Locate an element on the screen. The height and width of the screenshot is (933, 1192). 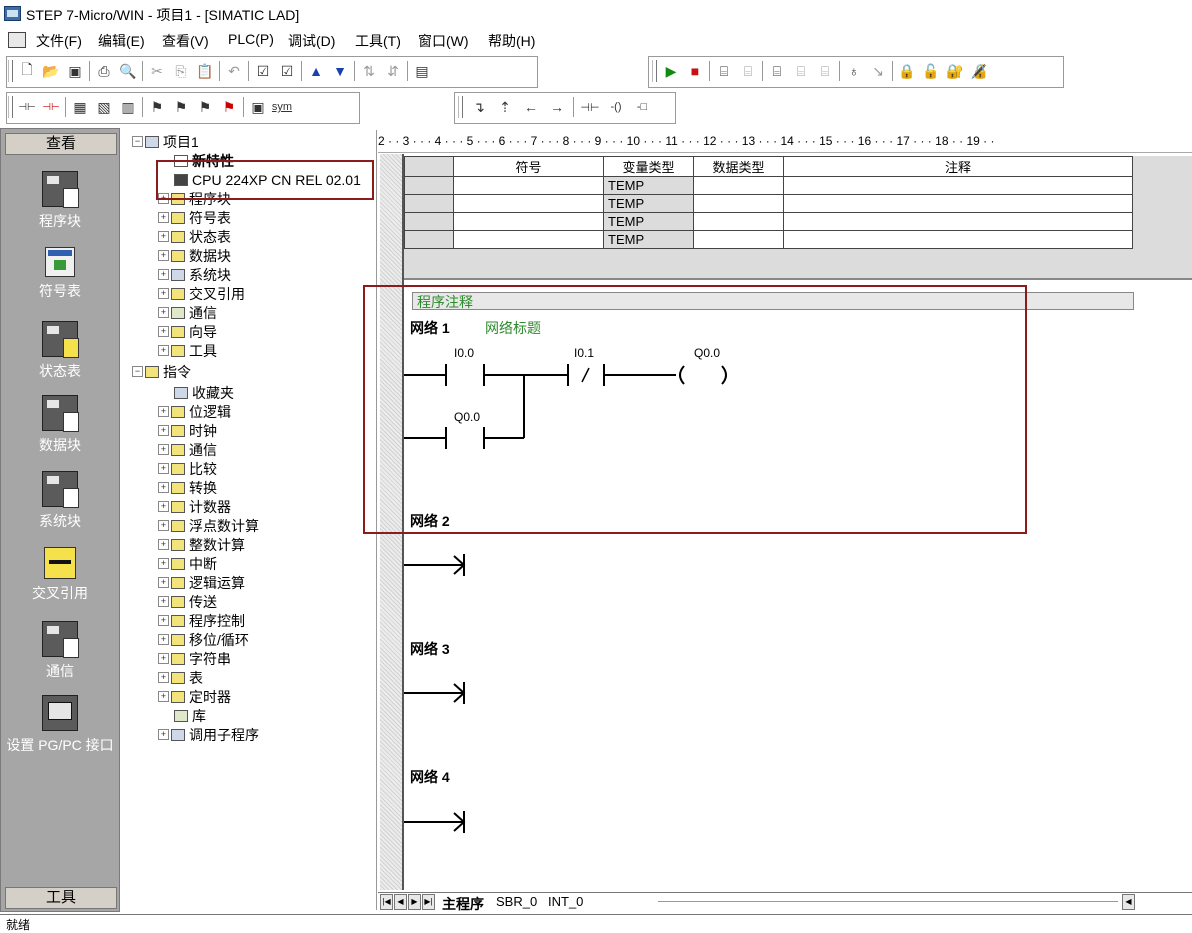
network-3-label: 网络 3 is located at coordinates (430, 649).